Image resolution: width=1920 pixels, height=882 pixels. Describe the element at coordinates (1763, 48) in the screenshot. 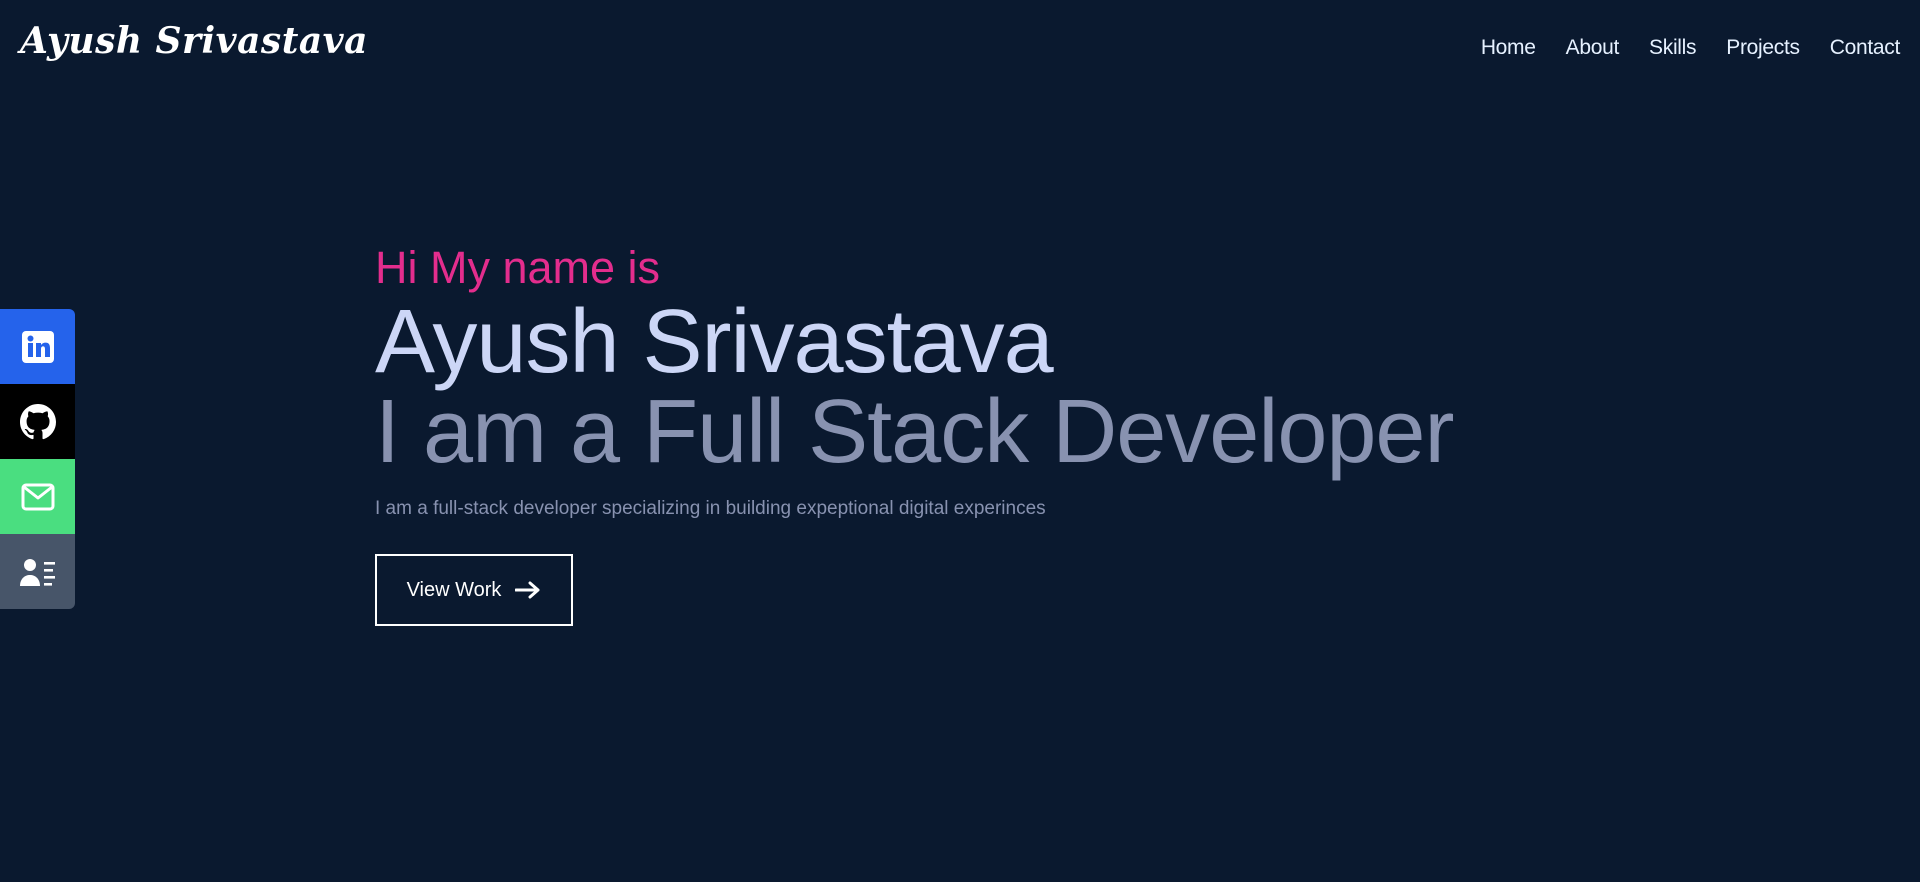

I see `nav-projects: Projects` at that location.